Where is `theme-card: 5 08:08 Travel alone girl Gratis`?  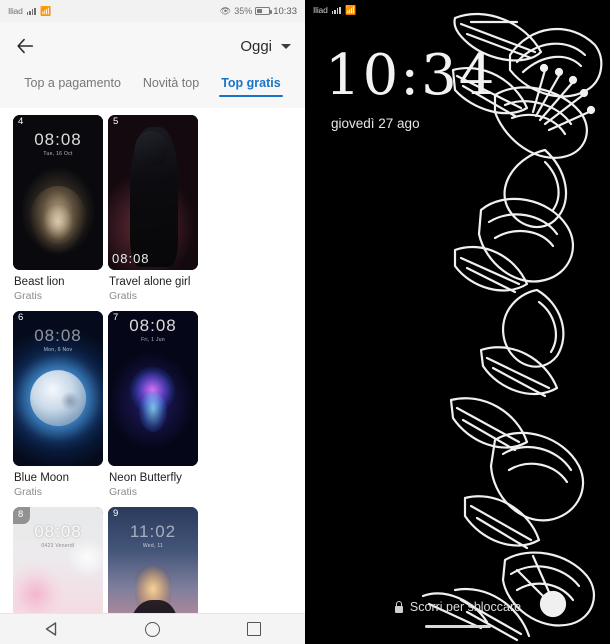 theme-card: 5 08:08 Travel alone girl Gratis is located at coordinates (153, 208).